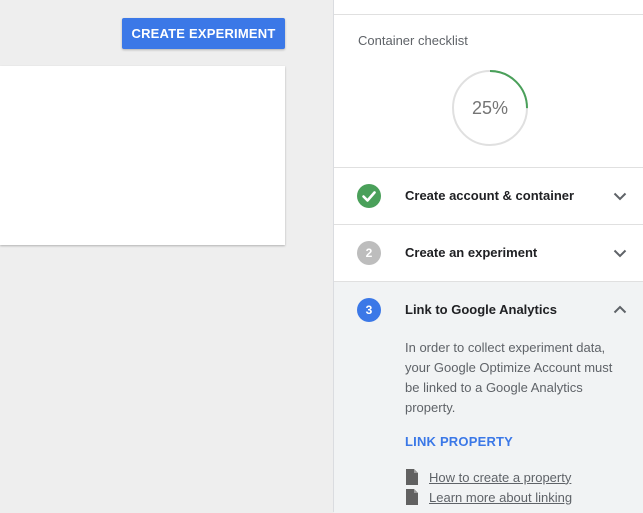 This screenshot has height=513, width=643. Describe the element at coordinates (620, 310) in the screenshot. I see `chevron-up-icon` at that location.